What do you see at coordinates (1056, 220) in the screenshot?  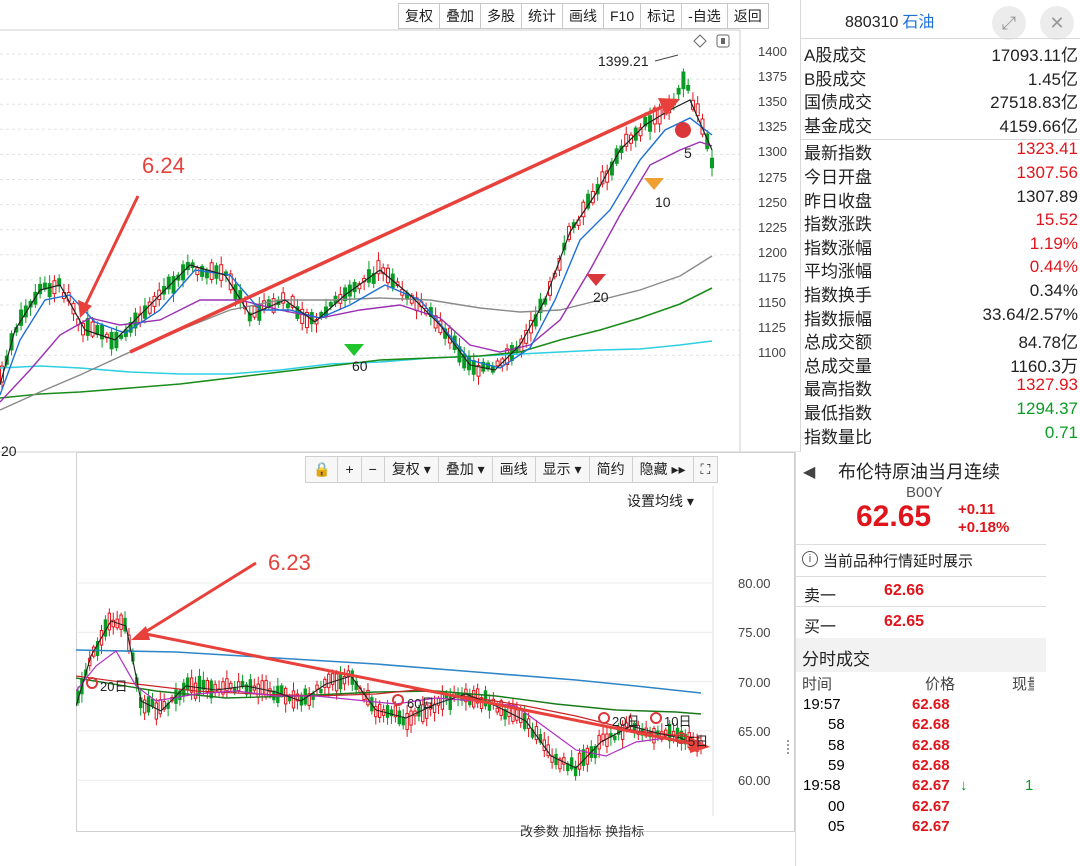 I see `quote-row-value: 15.52` at bounding box center [1056, 220].